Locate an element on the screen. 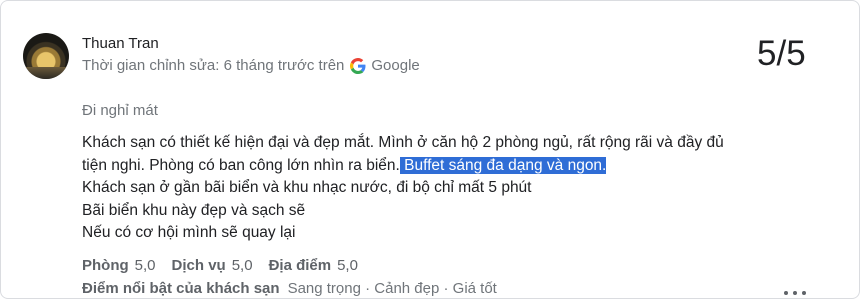 The image size is (867, 299). category-ratings: Phòng 5,0 Dịch vụ 5,0 Địa điểm 5,0 is located at coordinates (228, 265).